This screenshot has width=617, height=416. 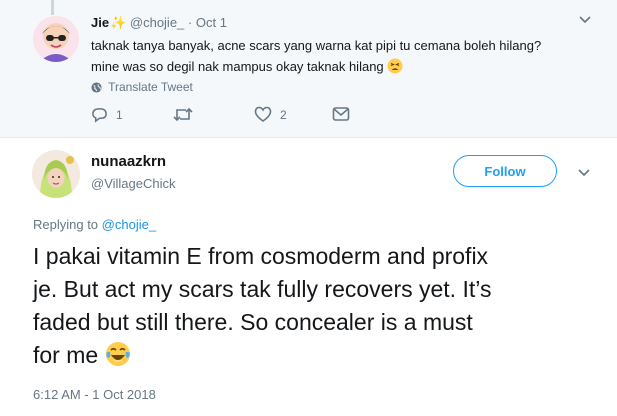 I want to click on translate-tweet-link: Translate Tweet, so click(x=142, y=87).